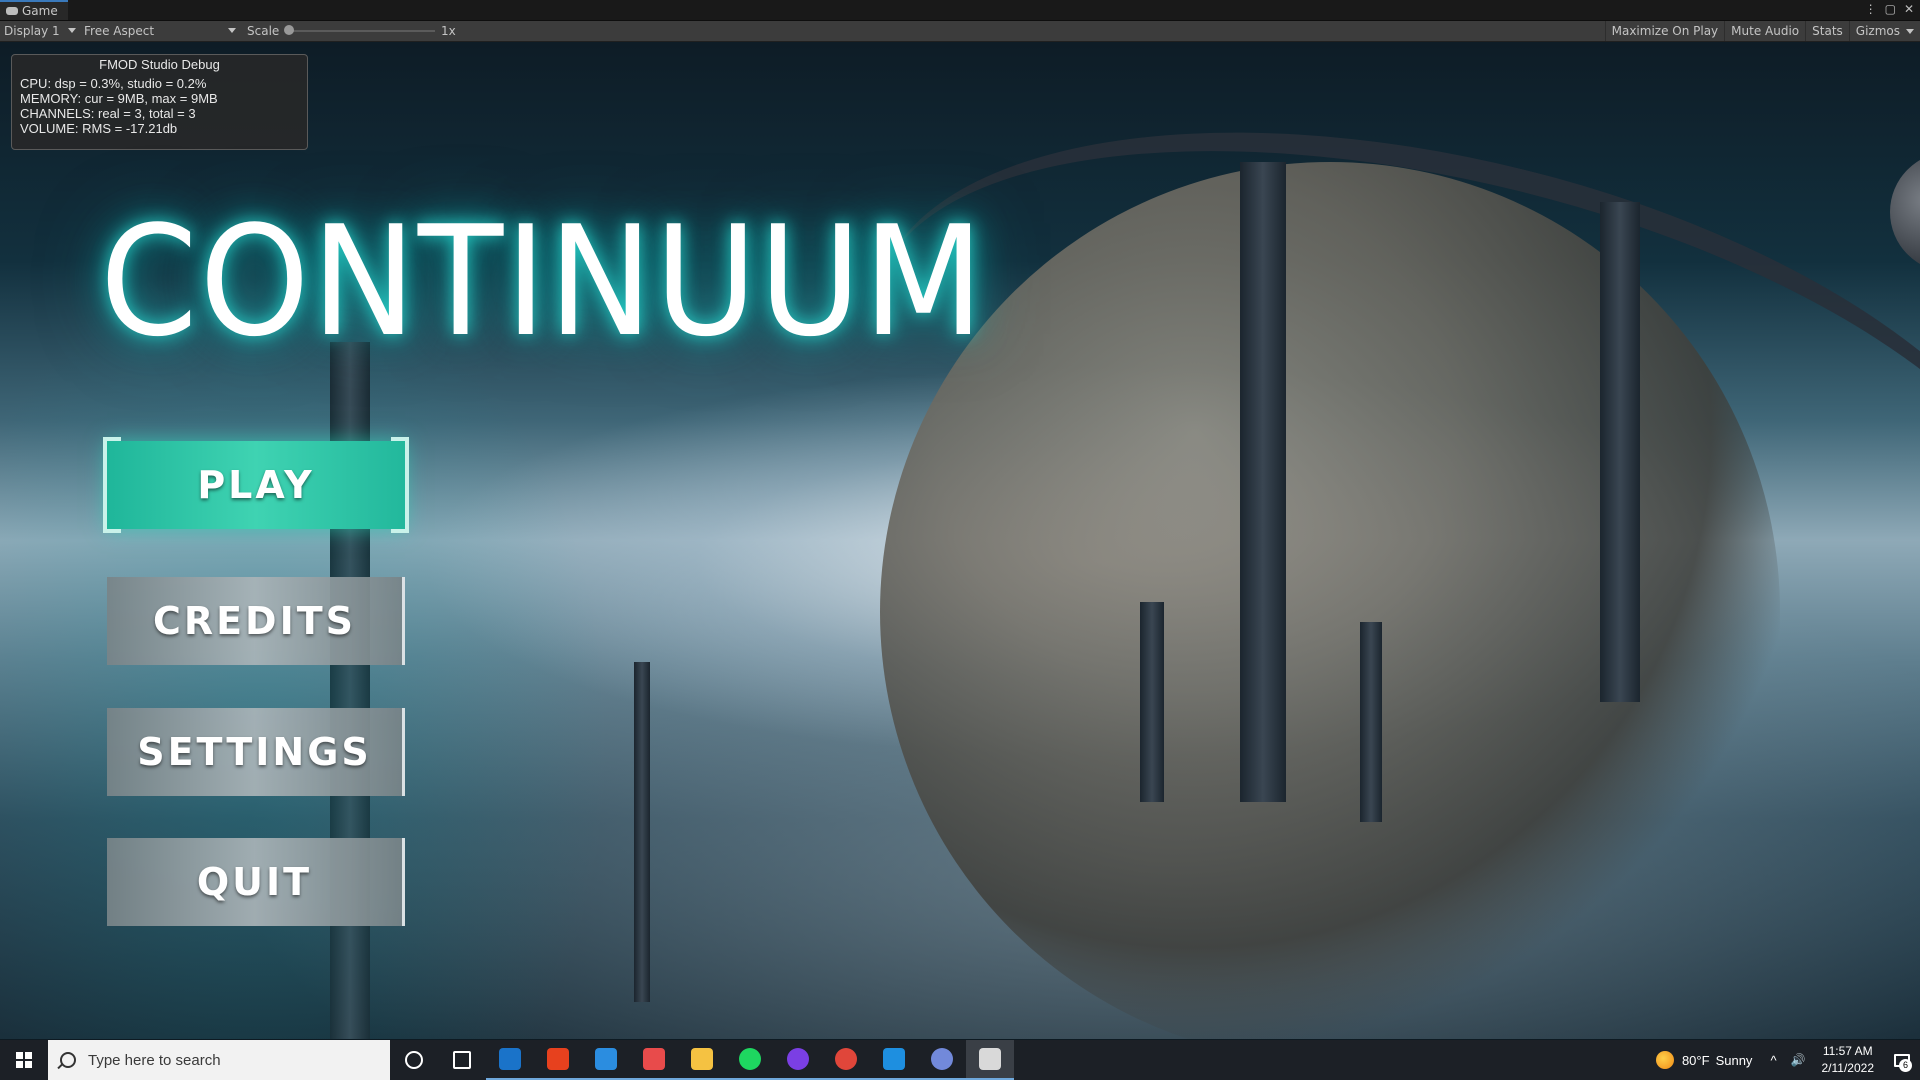 The height and width of the screenshot is (1080, 1920). Describe the element at coordinates (1664, 31) in the screenshot. I see `maximize-on-play-toggle: Maximize On Play` at that location.